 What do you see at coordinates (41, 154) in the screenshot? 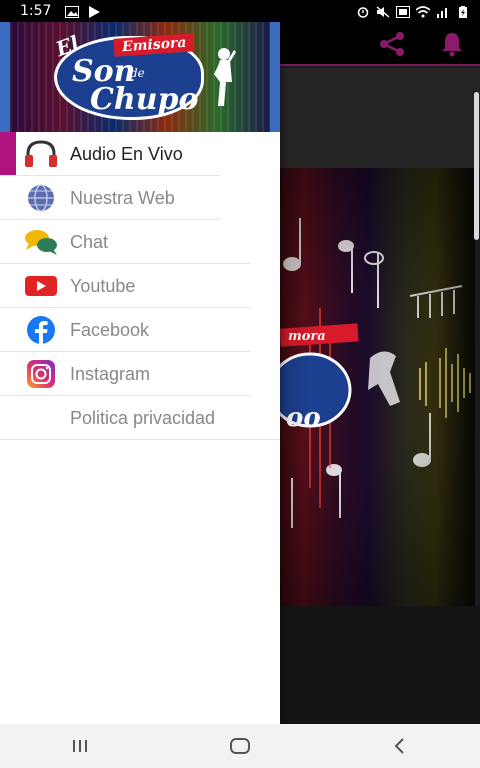
I see `headphones-icon` at bounding box center [41, 154].